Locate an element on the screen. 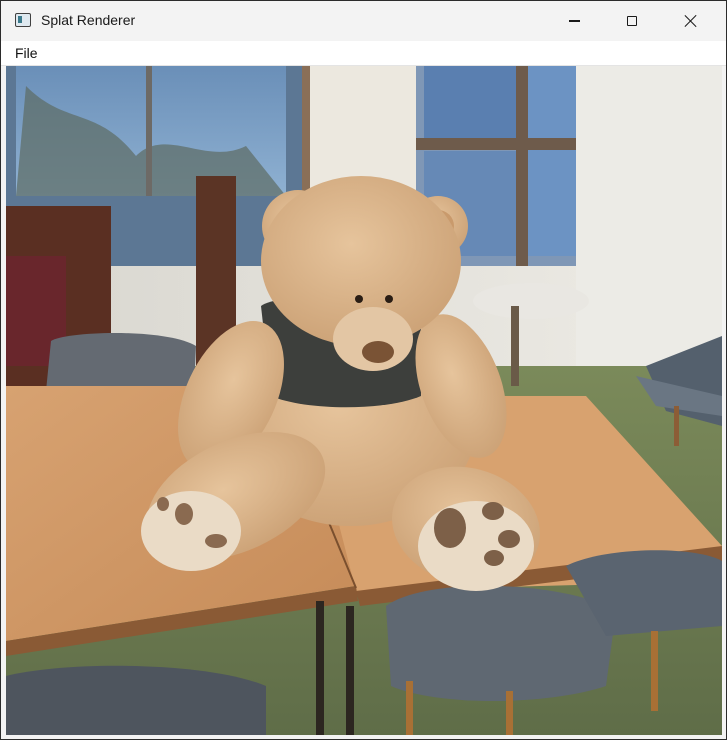 The width and height of the screenshot is (727, 740). close-button is located at coordinates (690, 21).